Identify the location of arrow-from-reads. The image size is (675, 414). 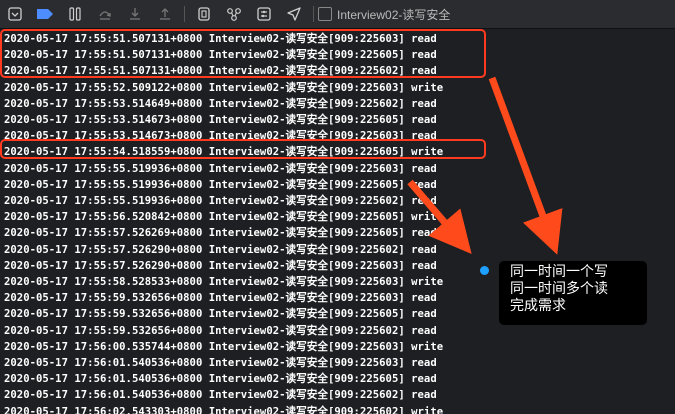
(525, 165).